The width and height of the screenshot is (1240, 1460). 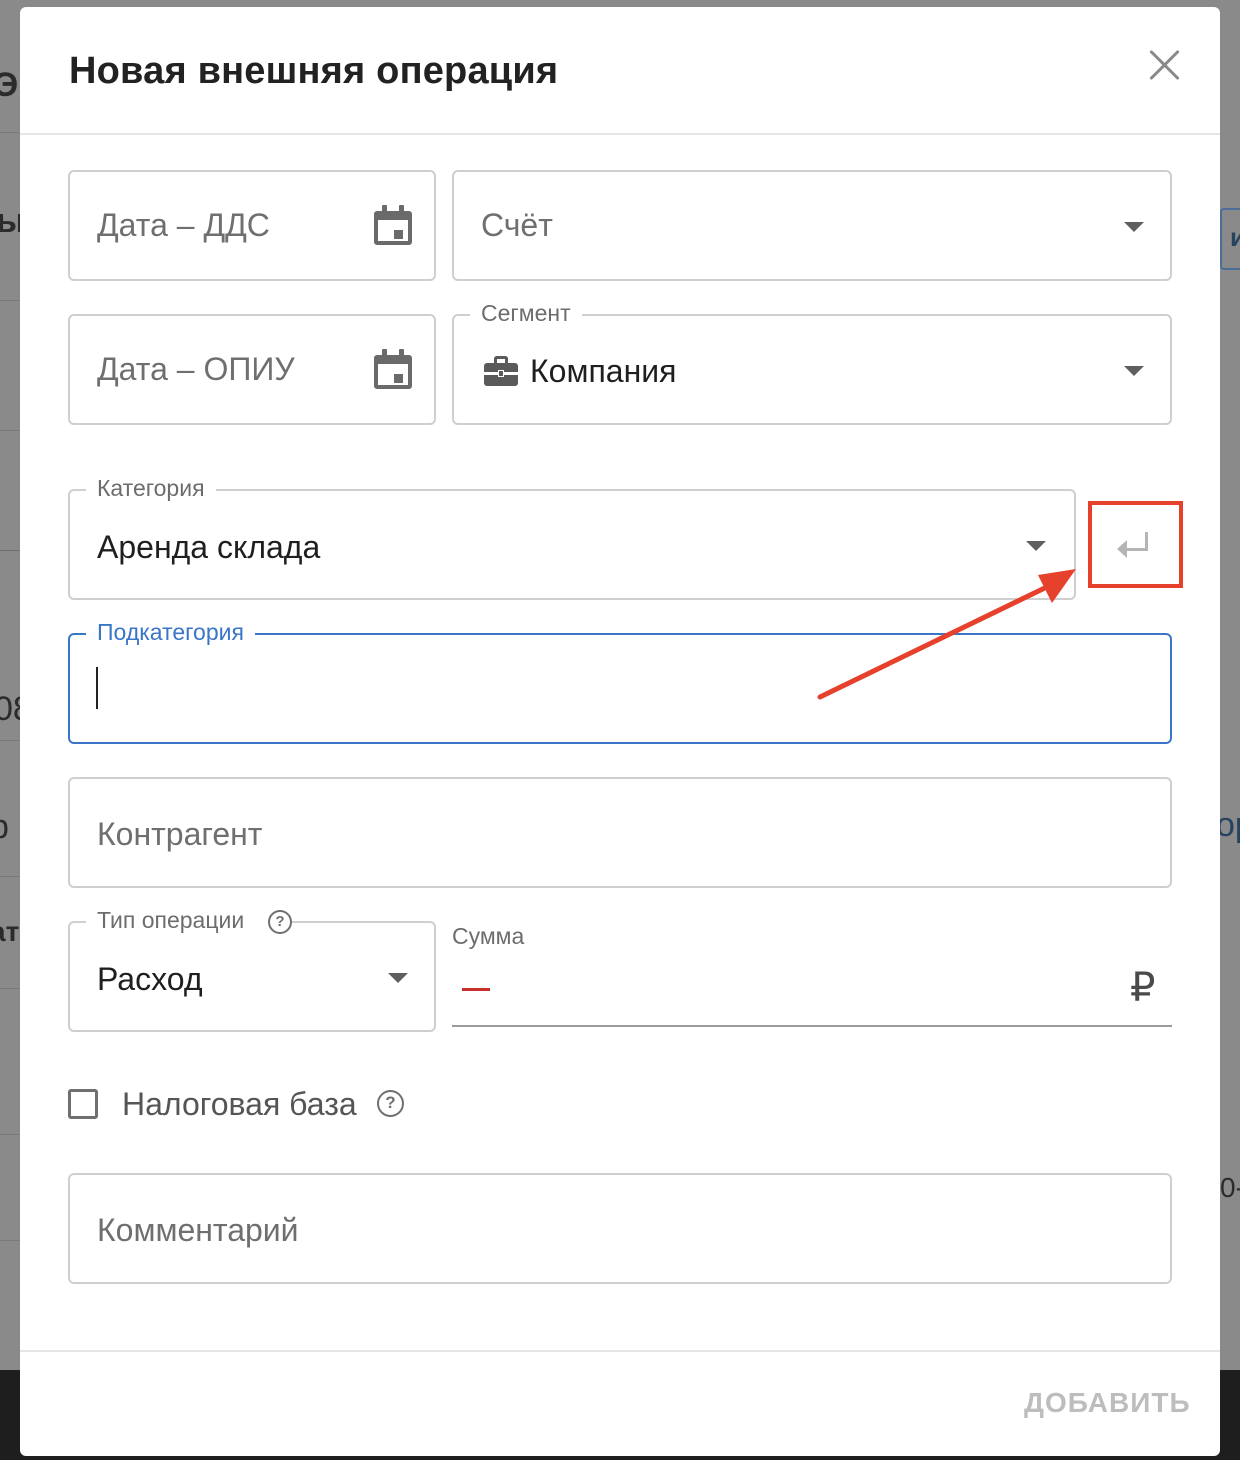 I want to click on sum-input, so click(x=812, y=1026).